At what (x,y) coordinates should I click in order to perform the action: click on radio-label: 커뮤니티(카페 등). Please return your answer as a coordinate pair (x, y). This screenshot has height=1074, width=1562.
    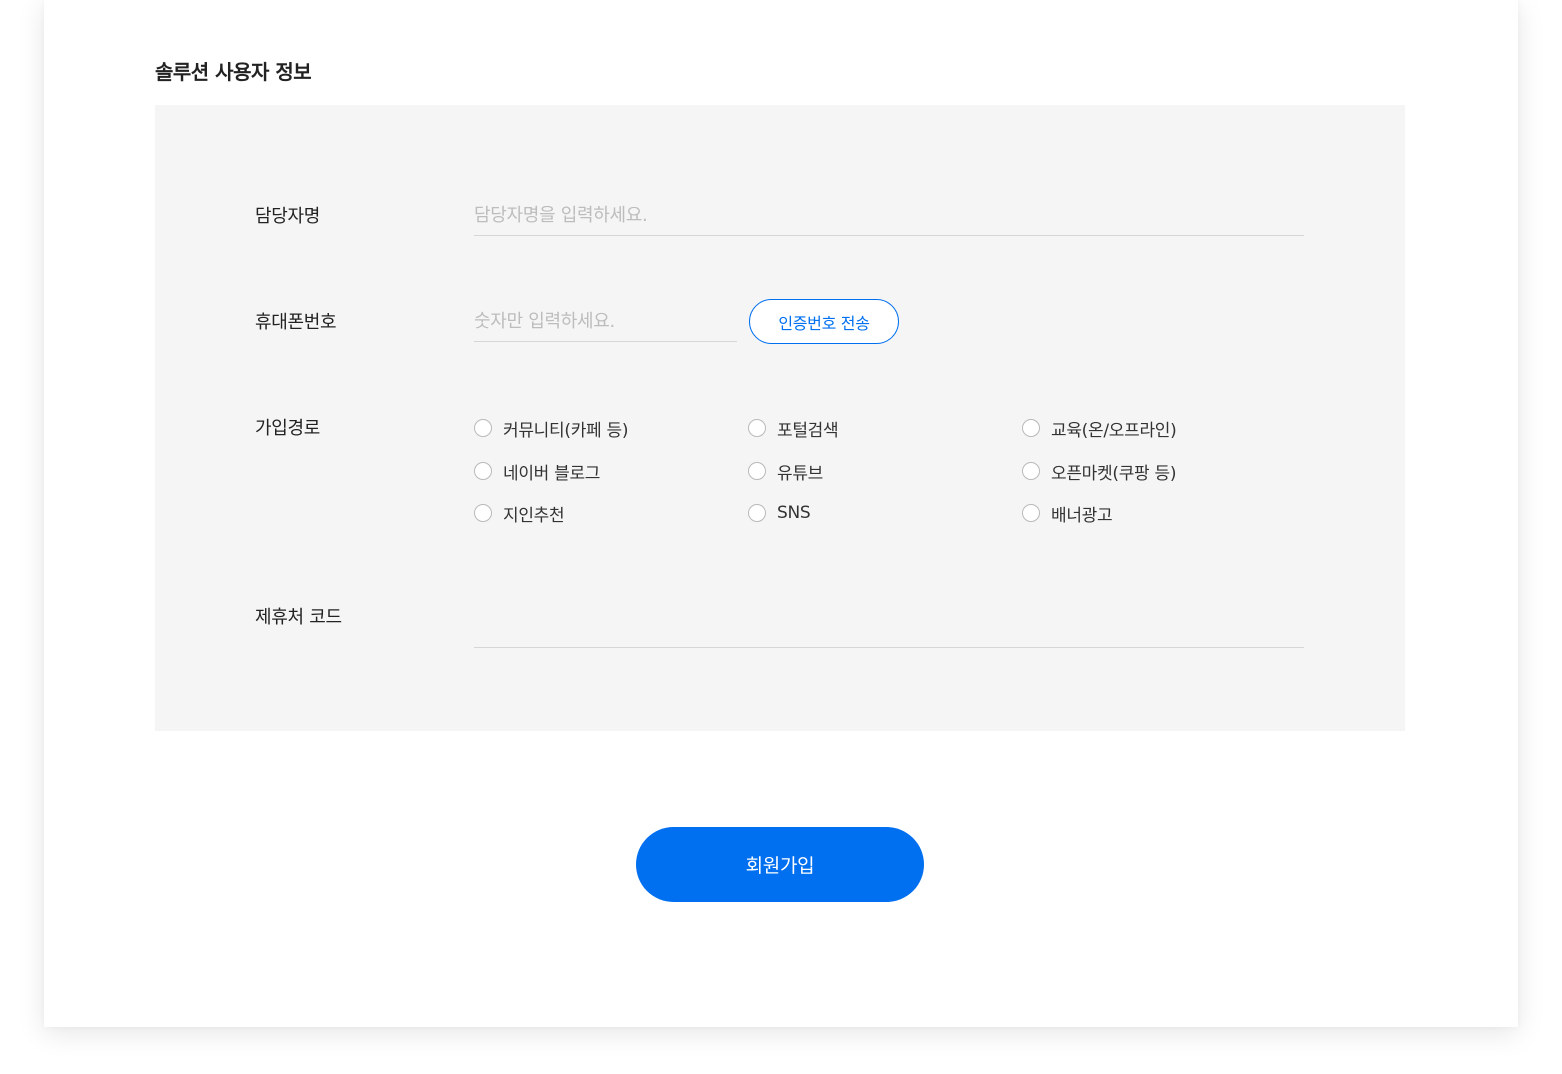
    Looking at the image, I should click on (566, 430).